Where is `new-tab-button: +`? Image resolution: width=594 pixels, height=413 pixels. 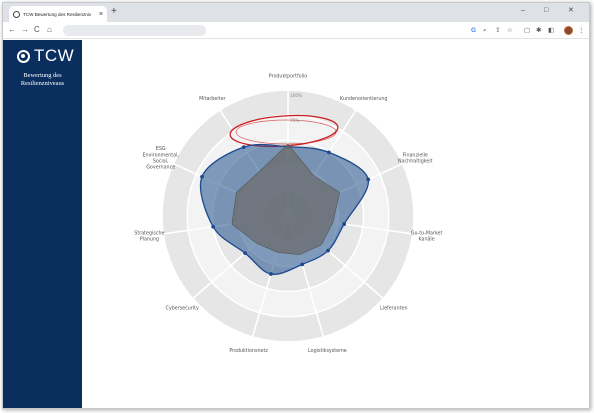
new-tab-button: + is located at coordinates (114, 12).